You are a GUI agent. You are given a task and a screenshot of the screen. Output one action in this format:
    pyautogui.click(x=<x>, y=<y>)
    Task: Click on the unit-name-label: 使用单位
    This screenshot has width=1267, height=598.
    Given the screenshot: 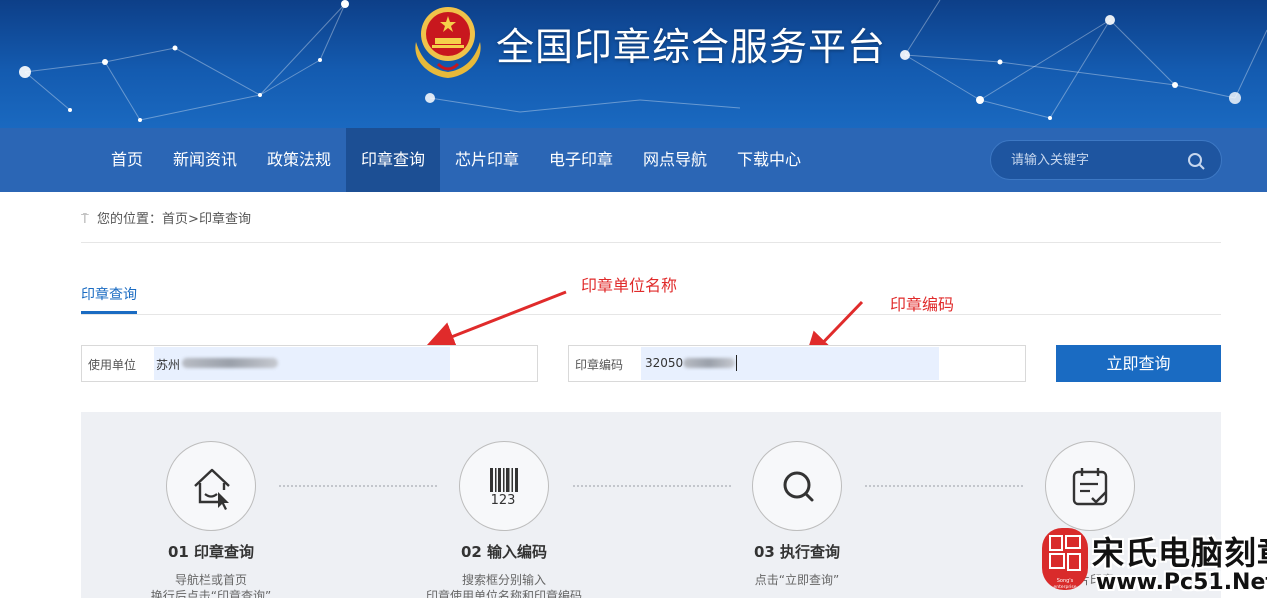 What is the action you would take?
    pyautogui.click(x=112, y=365)
    